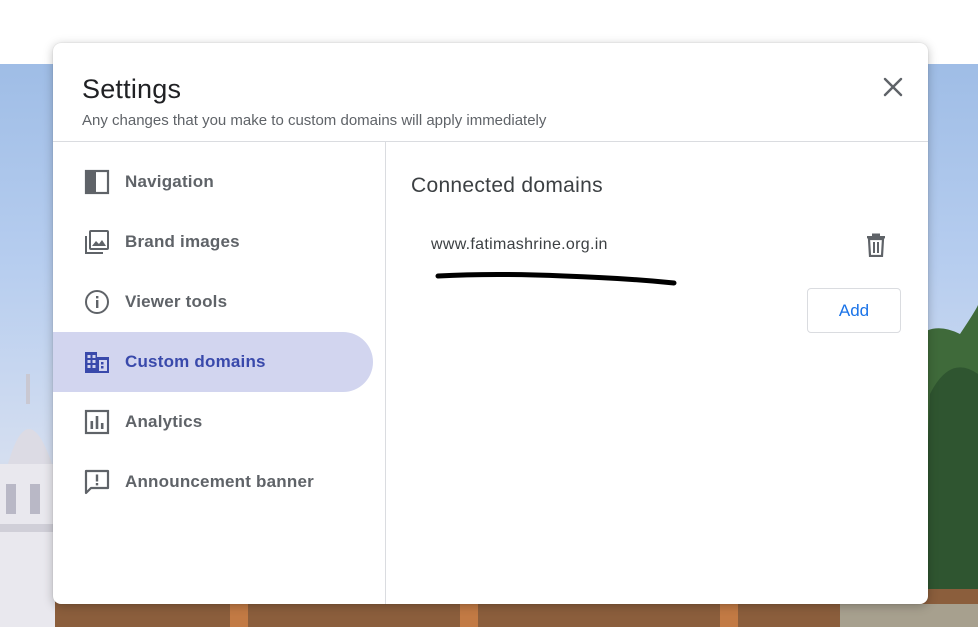 The width and height of the screenshot is (978, 627). Describe the element at coordinates (164, 421) in the screenshot. I see `sidebar-item-label: Analytics` at that location.